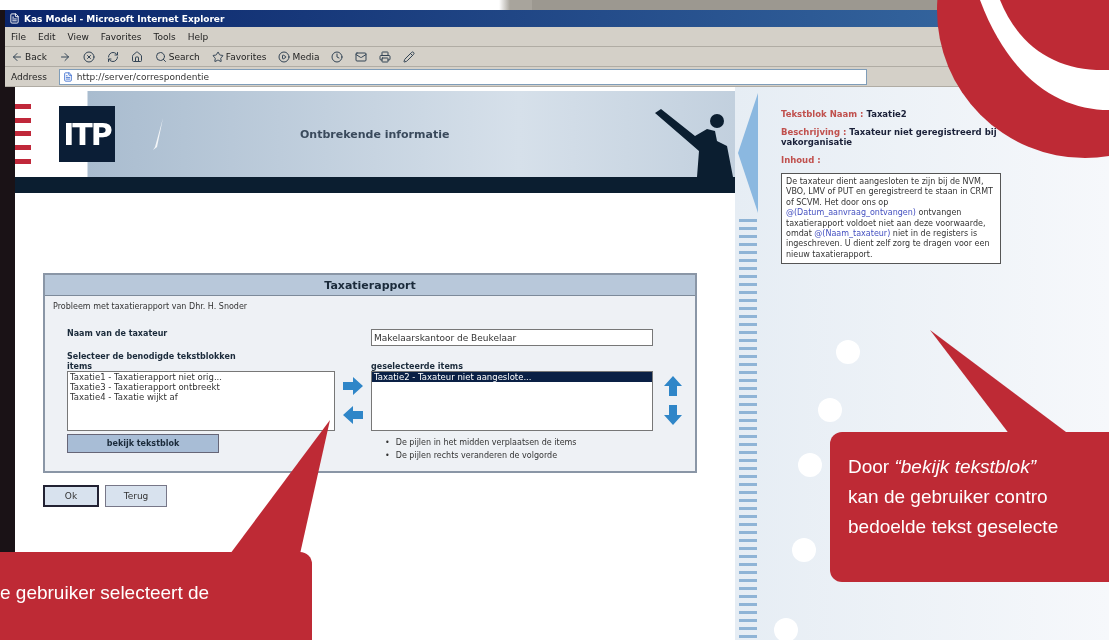 This screenshot has height=640, width=1109. Describe the element at coordinates (150, 306) in the screenshot. I see `form-subtitle: Probleem met taxatierapport van Dhr. H. Snoder` at that location.